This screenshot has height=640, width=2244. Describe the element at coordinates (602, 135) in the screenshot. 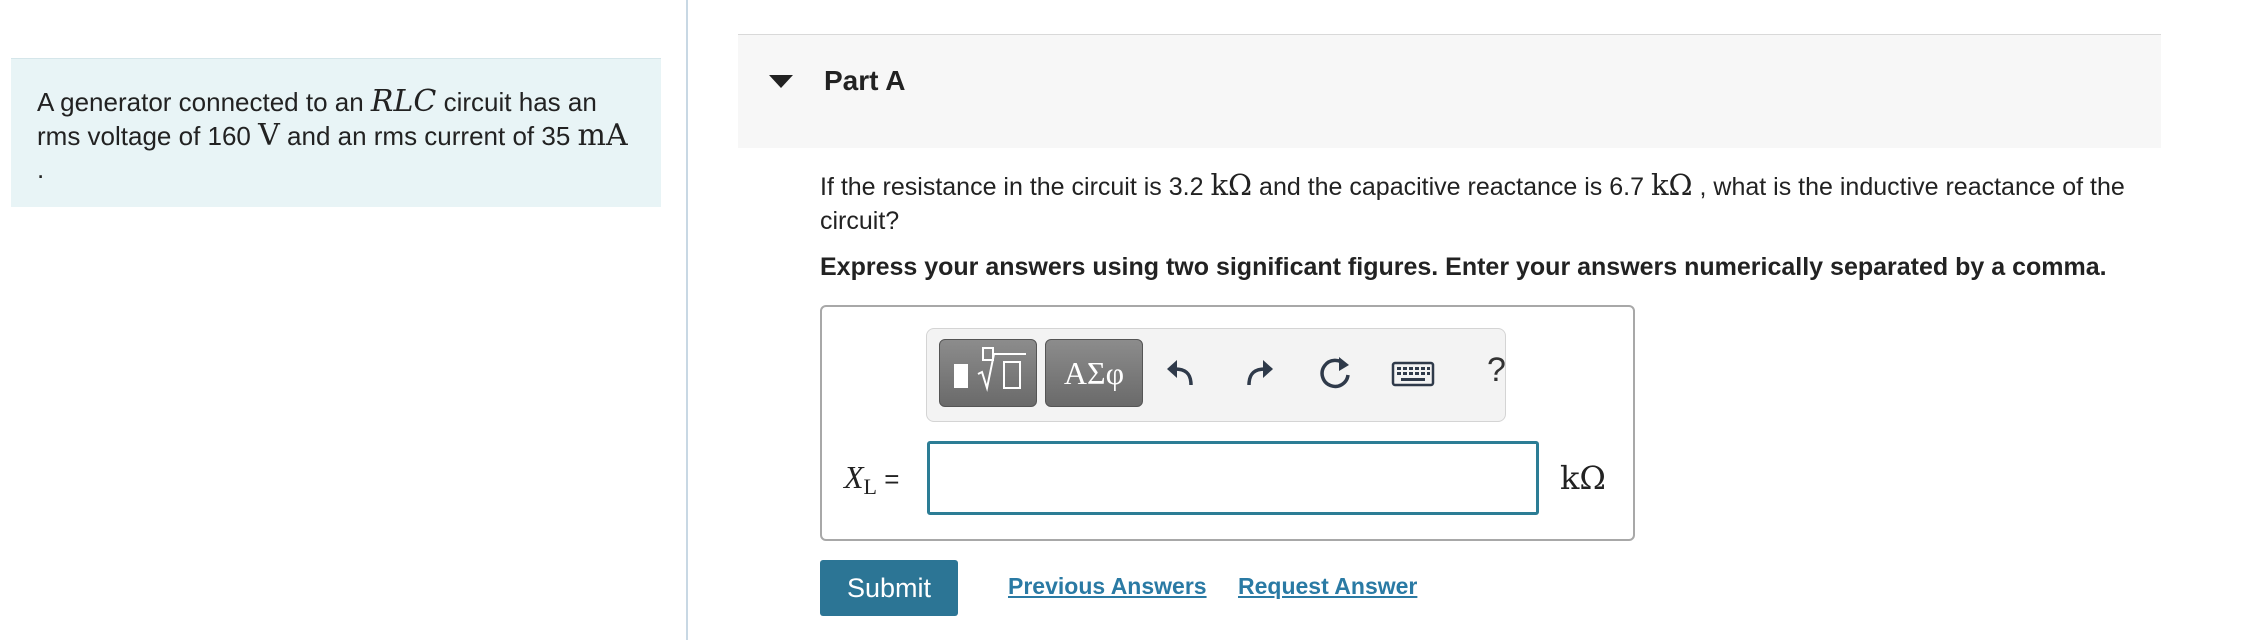

I see `intro-current-unit: mA` at that location.